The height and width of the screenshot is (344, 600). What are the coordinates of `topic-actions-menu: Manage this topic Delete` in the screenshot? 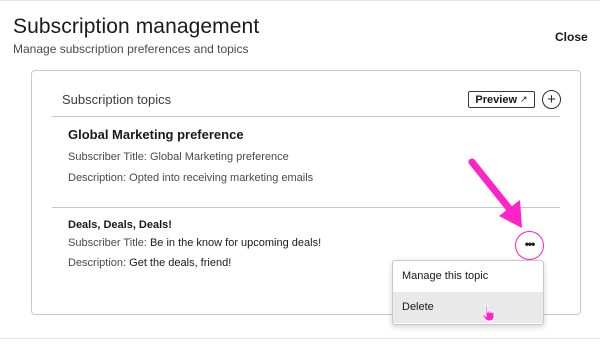 It's located at (468, 292).